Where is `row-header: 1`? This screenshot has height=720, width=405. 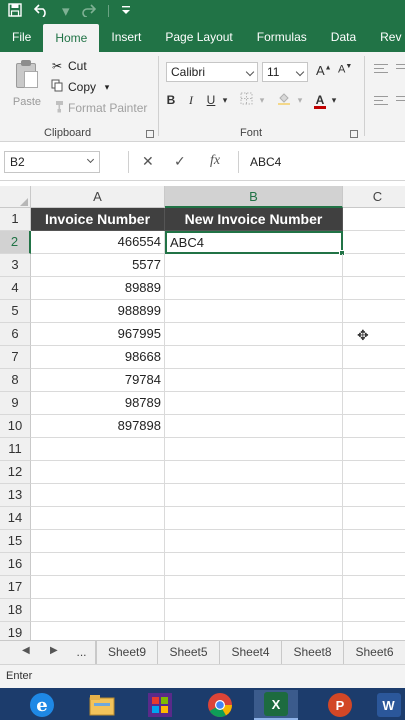 row-header: 1 is located at coordinates (15, 219).